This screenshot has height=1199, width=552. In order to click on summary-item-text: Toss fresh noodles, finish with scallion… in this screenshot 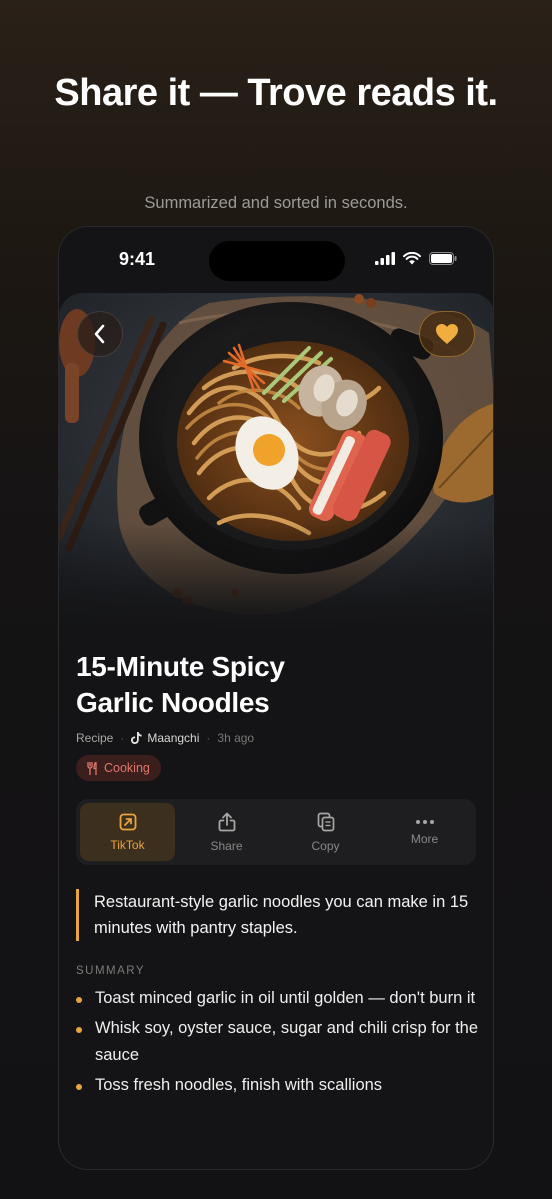, I will do `click(239, 1084)`.